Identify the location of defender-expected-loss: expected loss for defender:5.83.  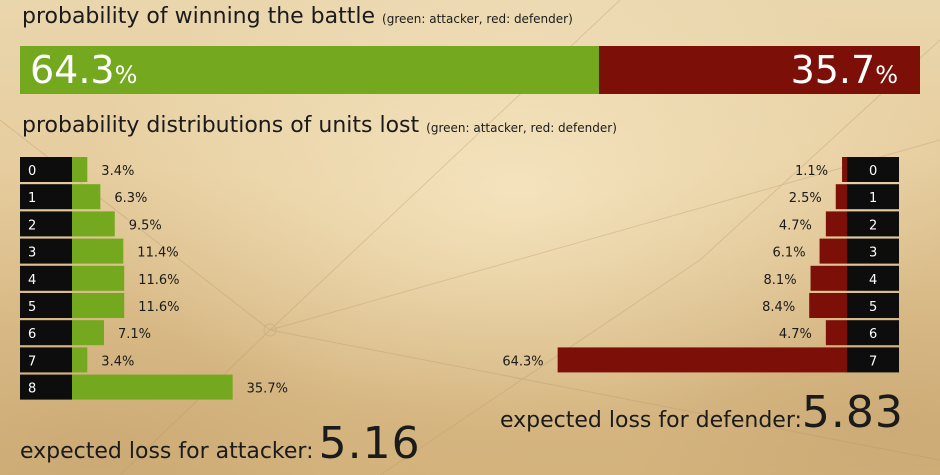
(702, 412).